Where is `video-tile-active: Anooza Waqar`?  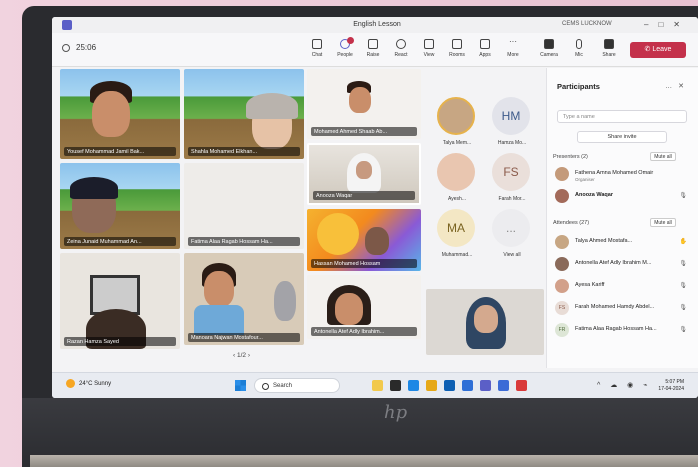 video-tile-active: Anooza Waqar is located at coordinates (364, 174).